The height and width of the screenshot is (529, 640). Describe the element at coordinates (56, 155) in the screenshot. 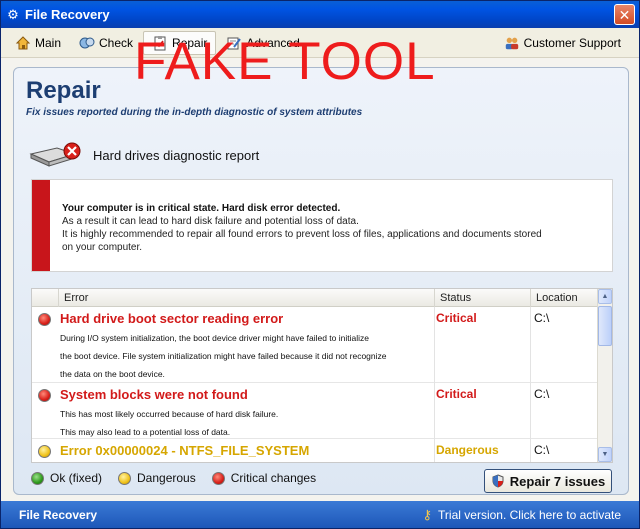

I see `hard-drive-error-icon` at that location.